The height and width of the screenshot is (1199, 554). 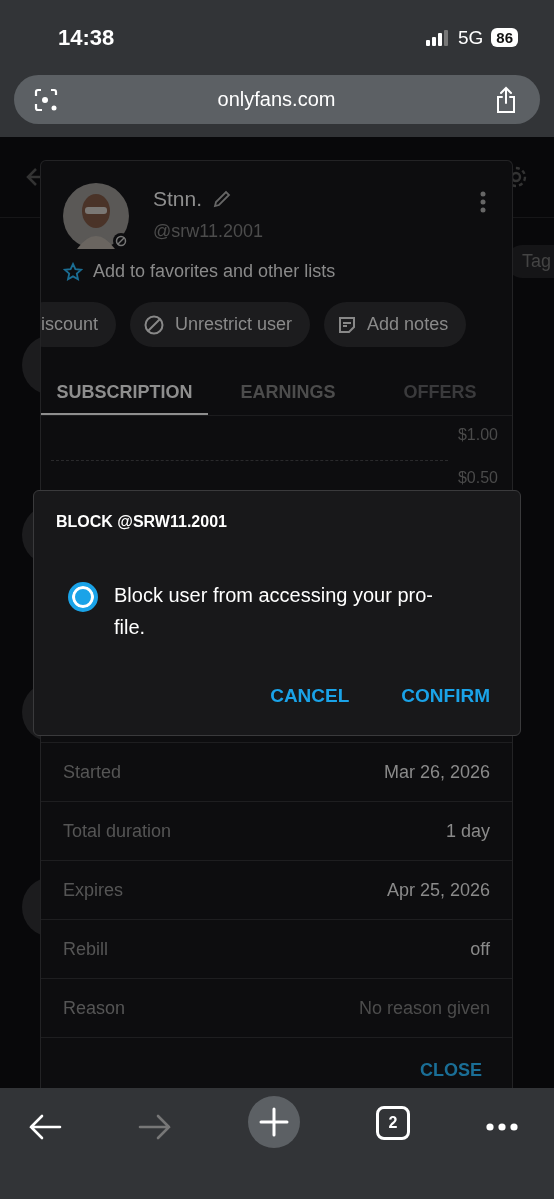 I want to click on action-chip: Unrestrict user, so click(x=220, y=324).